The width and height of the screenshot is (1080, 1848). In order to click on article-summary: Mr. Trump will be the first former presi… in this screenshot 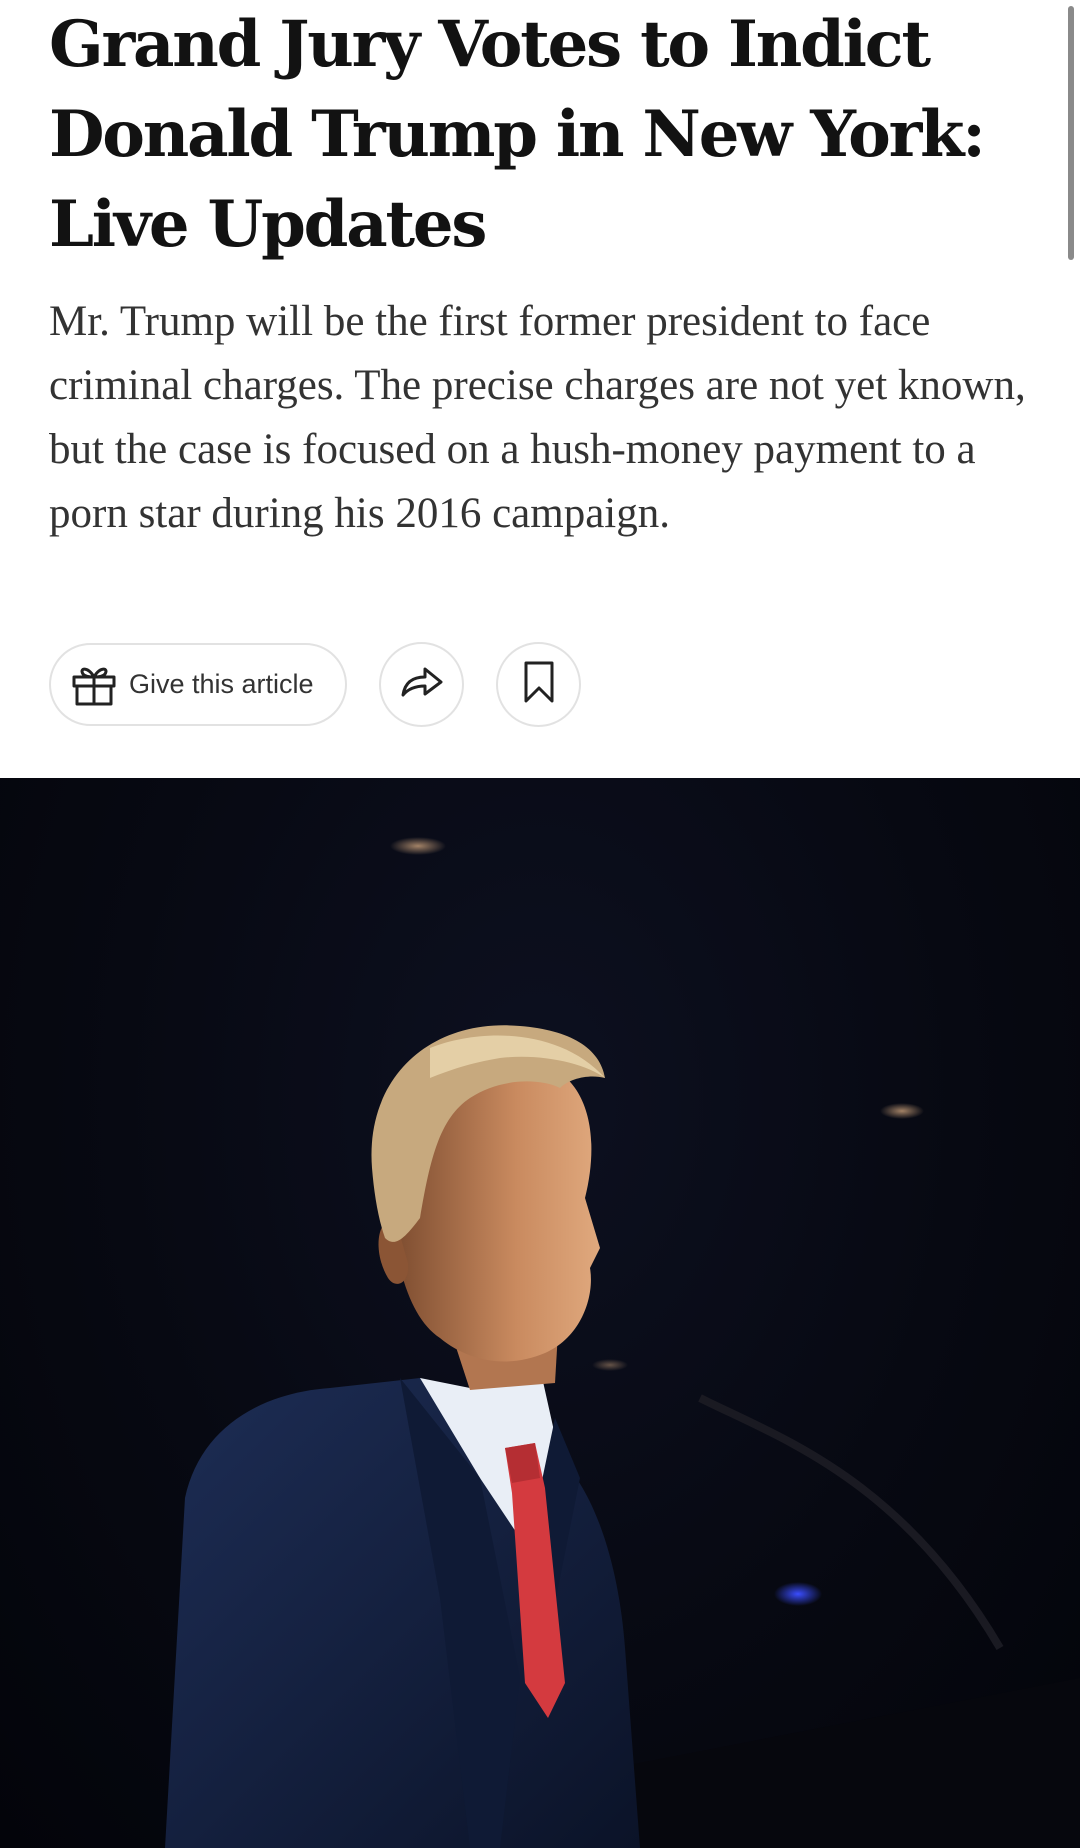, I will do `click(537, 417)`.